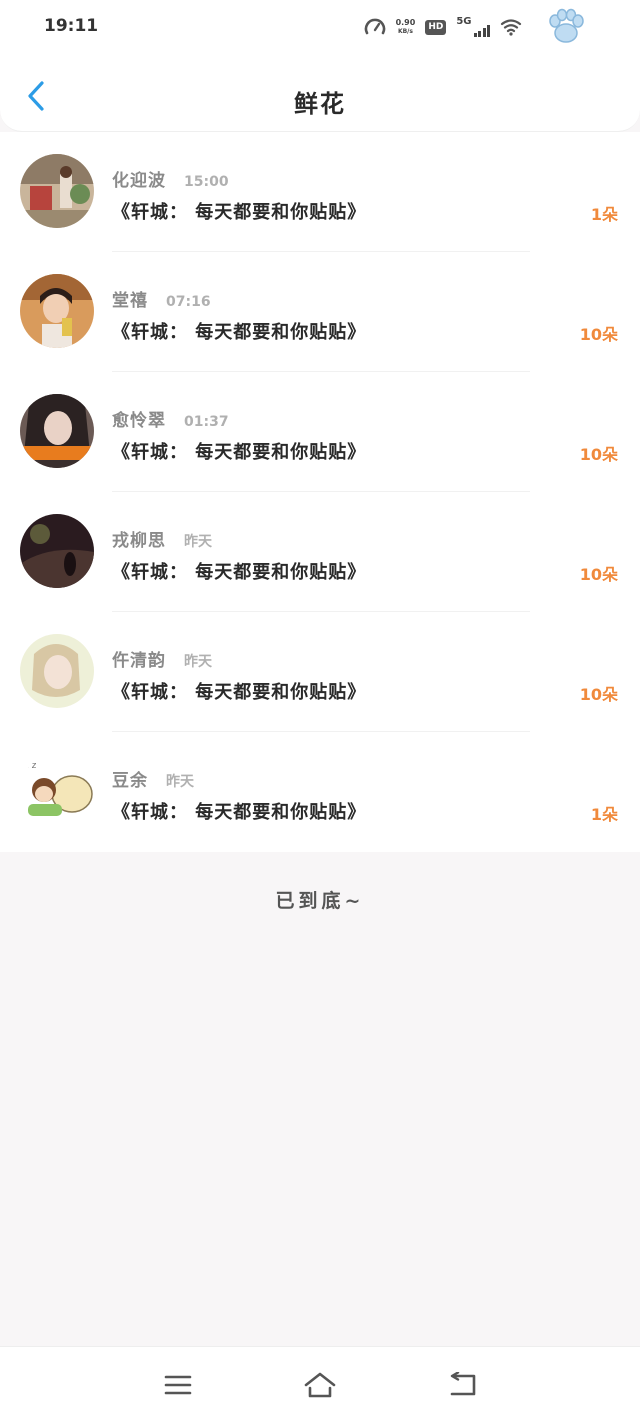 The width and height of the screenshot is (640, 1422). Describe the element at coordinates (405, 31) in the screenshot. I see `net-speed-unit: KB/s` at that location.